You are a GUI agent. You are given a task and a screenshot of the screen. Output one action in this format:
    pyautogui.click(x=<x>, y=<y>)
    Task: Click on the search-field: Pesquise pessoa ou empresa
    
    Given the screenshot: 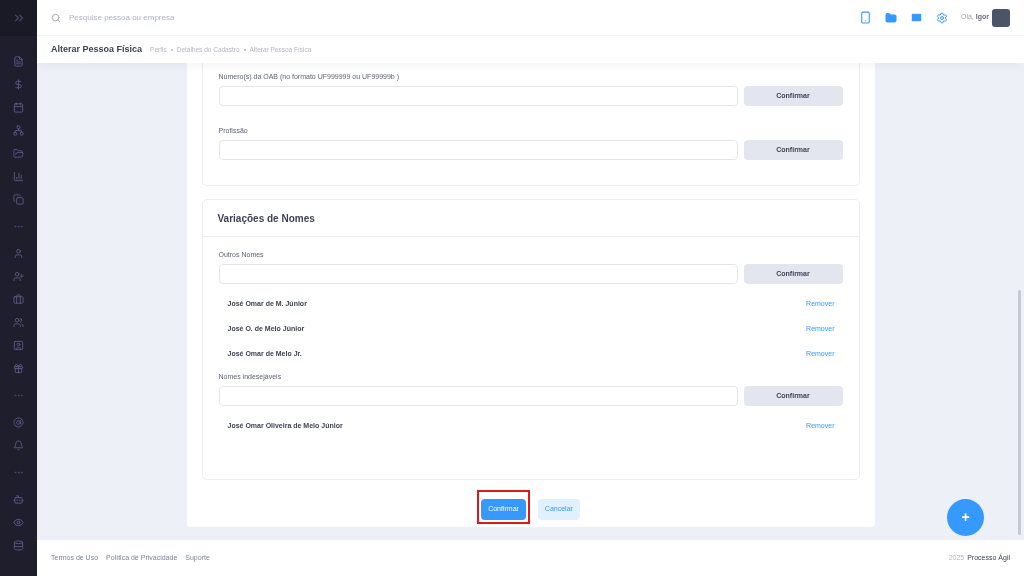 What is the action you would take?
    pyautogui.click(x=219, y=17)
    